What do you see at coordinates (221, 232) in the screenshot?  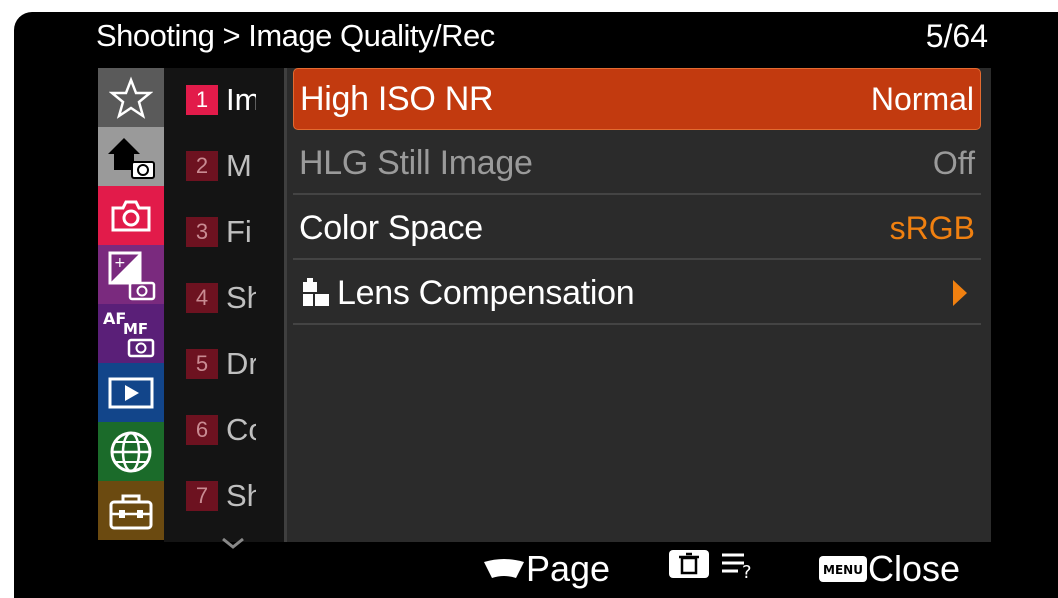 I see `subpage-item-3: 3 Fi` at bounding box center [221, 232].